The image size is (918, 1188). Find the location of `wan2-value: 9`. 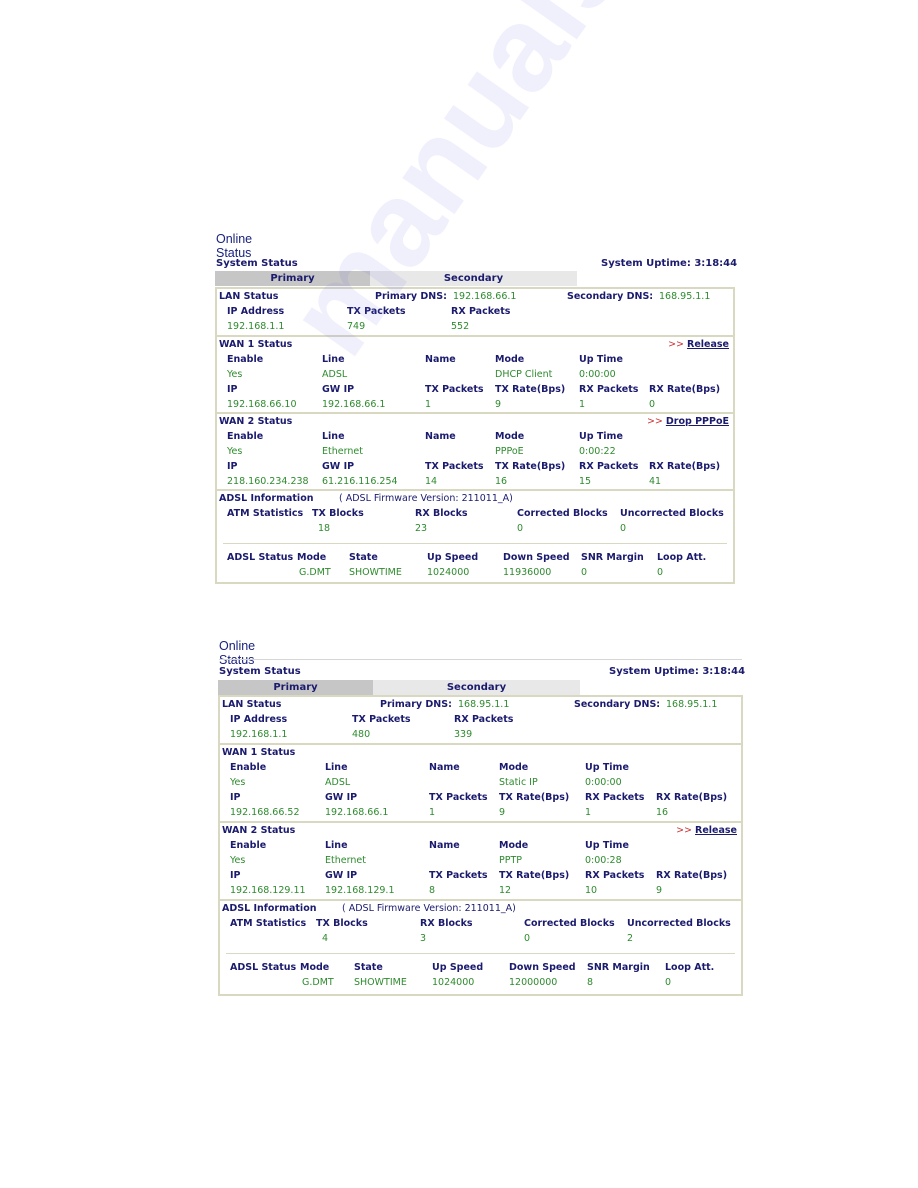

wan2-value: 9 is located at coordinates (659, 890).